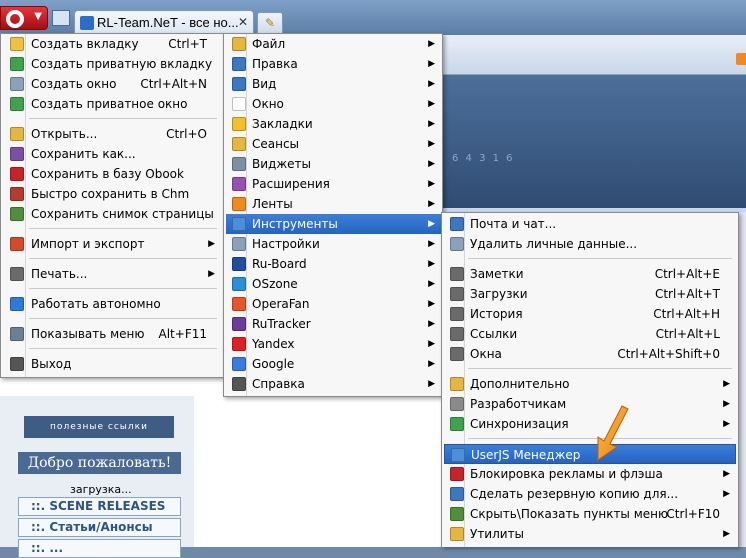 Image resolution: width=746 pixels, height=558 pixels. I want to click on developer-icon, so click(457, 404).